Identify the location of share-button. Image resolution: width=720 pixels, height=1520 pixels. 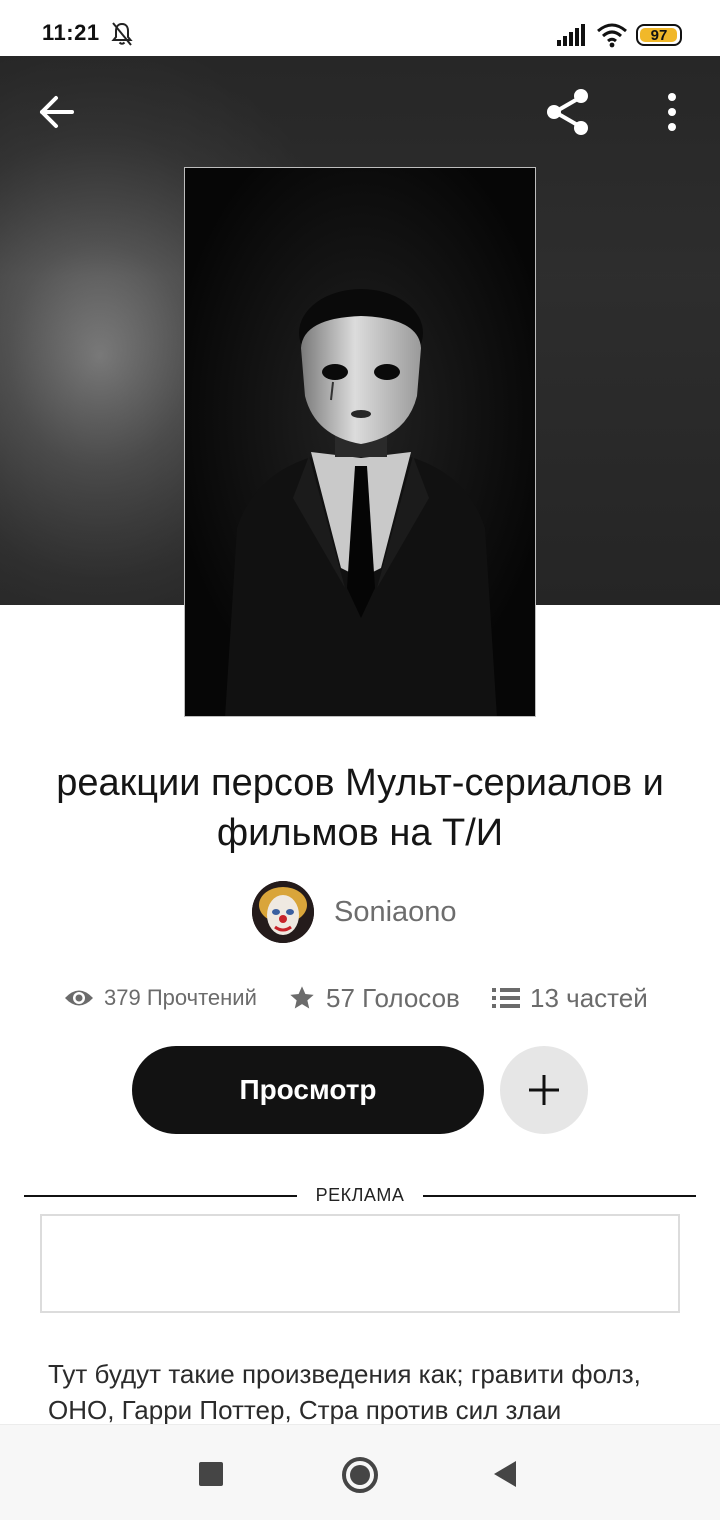
(568, 112).